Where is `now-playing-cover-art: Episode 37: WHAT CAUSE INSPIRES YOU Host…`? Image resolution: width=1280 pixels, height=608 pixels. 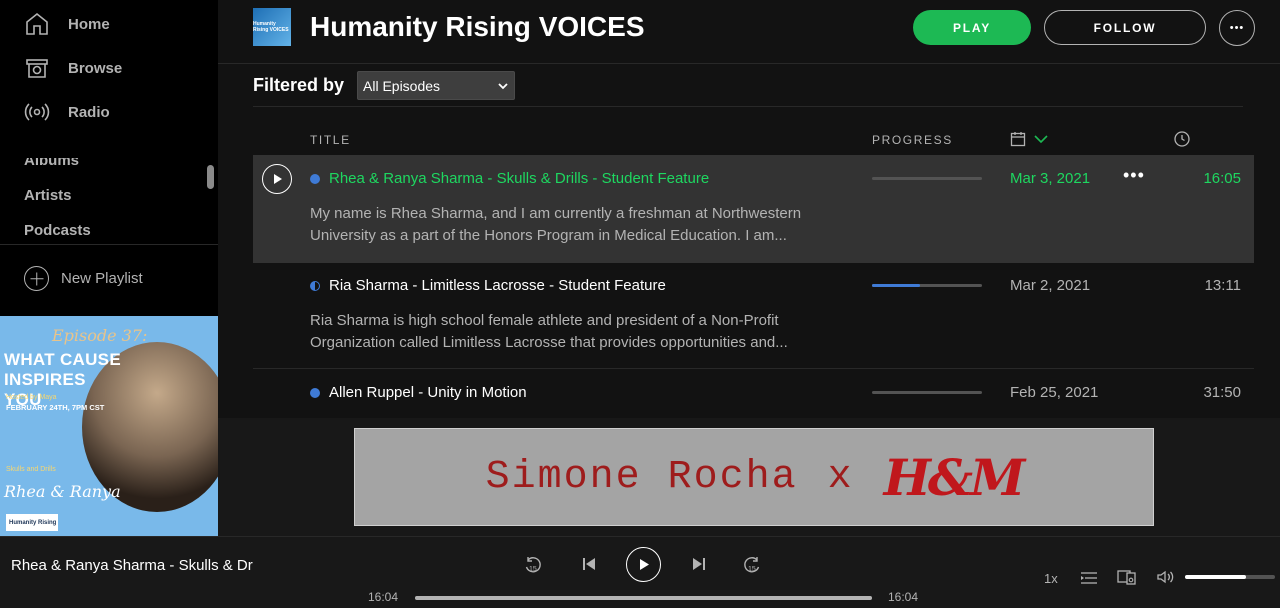
now-playing-cover-art: Episode 37: WHAT CAUSE INSPIRES YOU Host… is located at coordinates (109, 426).